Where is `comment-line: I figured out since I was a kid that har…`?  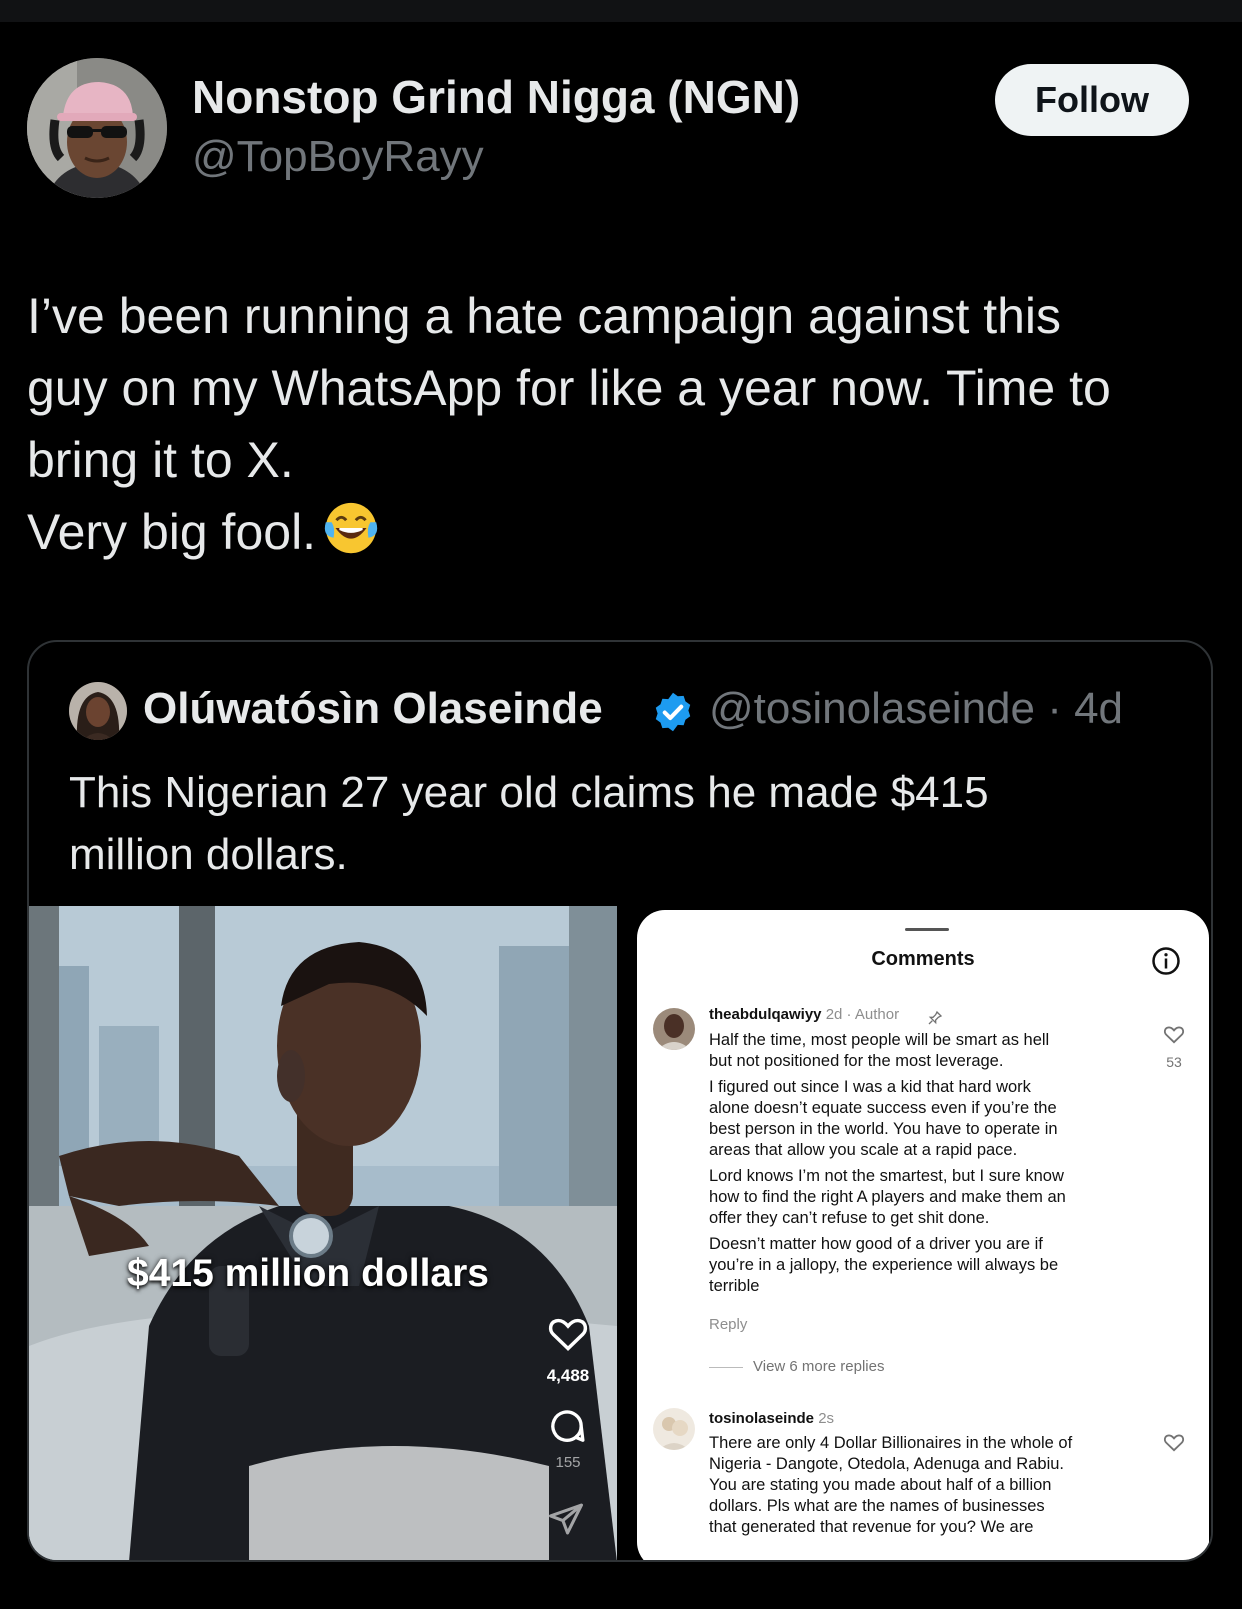
comment-line: I figured out since I was a kid that har… is located at coordinates (870, 1087).